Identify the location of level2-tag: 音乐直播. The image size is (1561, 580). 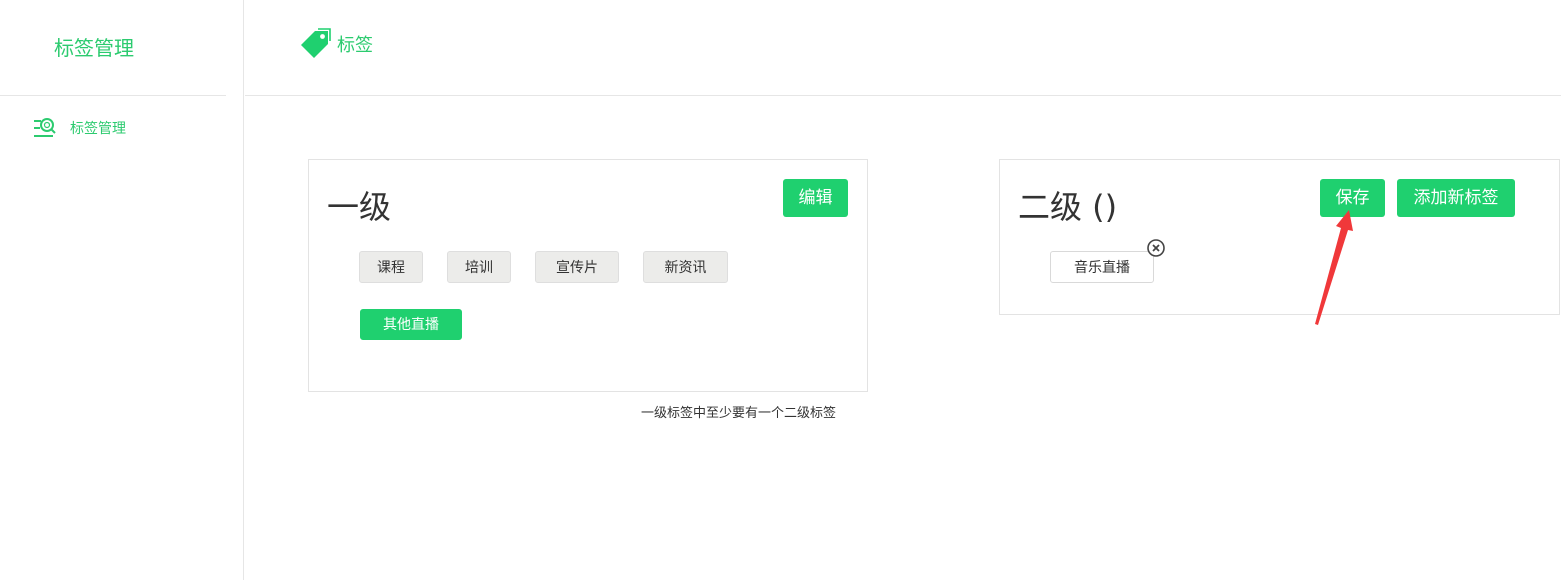
(1102, 267).